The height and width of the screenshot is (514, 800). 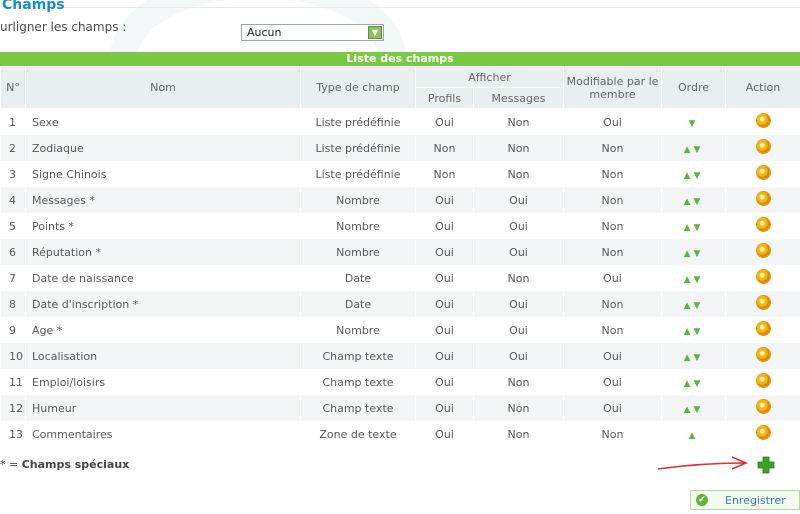 What do you see at coordinates (400, 59) in the screenshot?
I see `table-caption: Liste des champs` at bounding box center [400, 59].